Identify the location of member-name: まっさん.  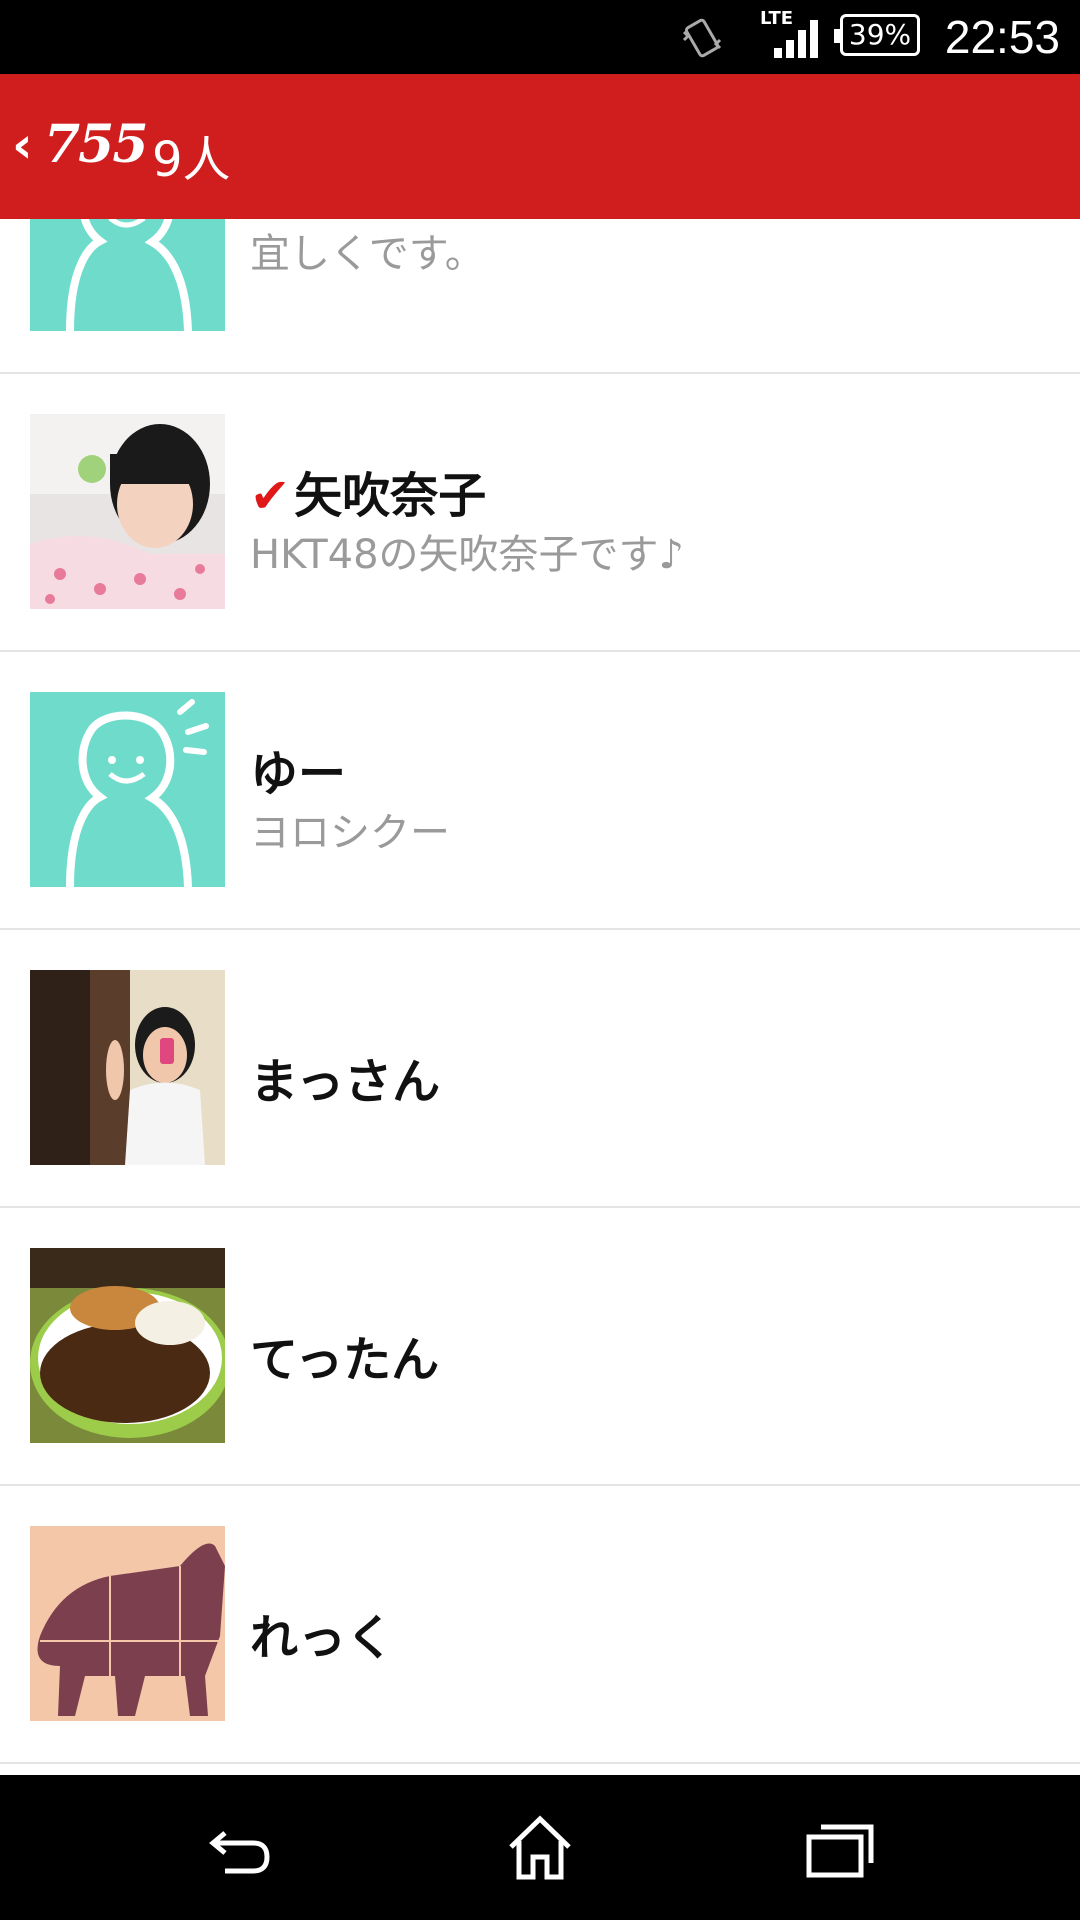
(345, 1082).